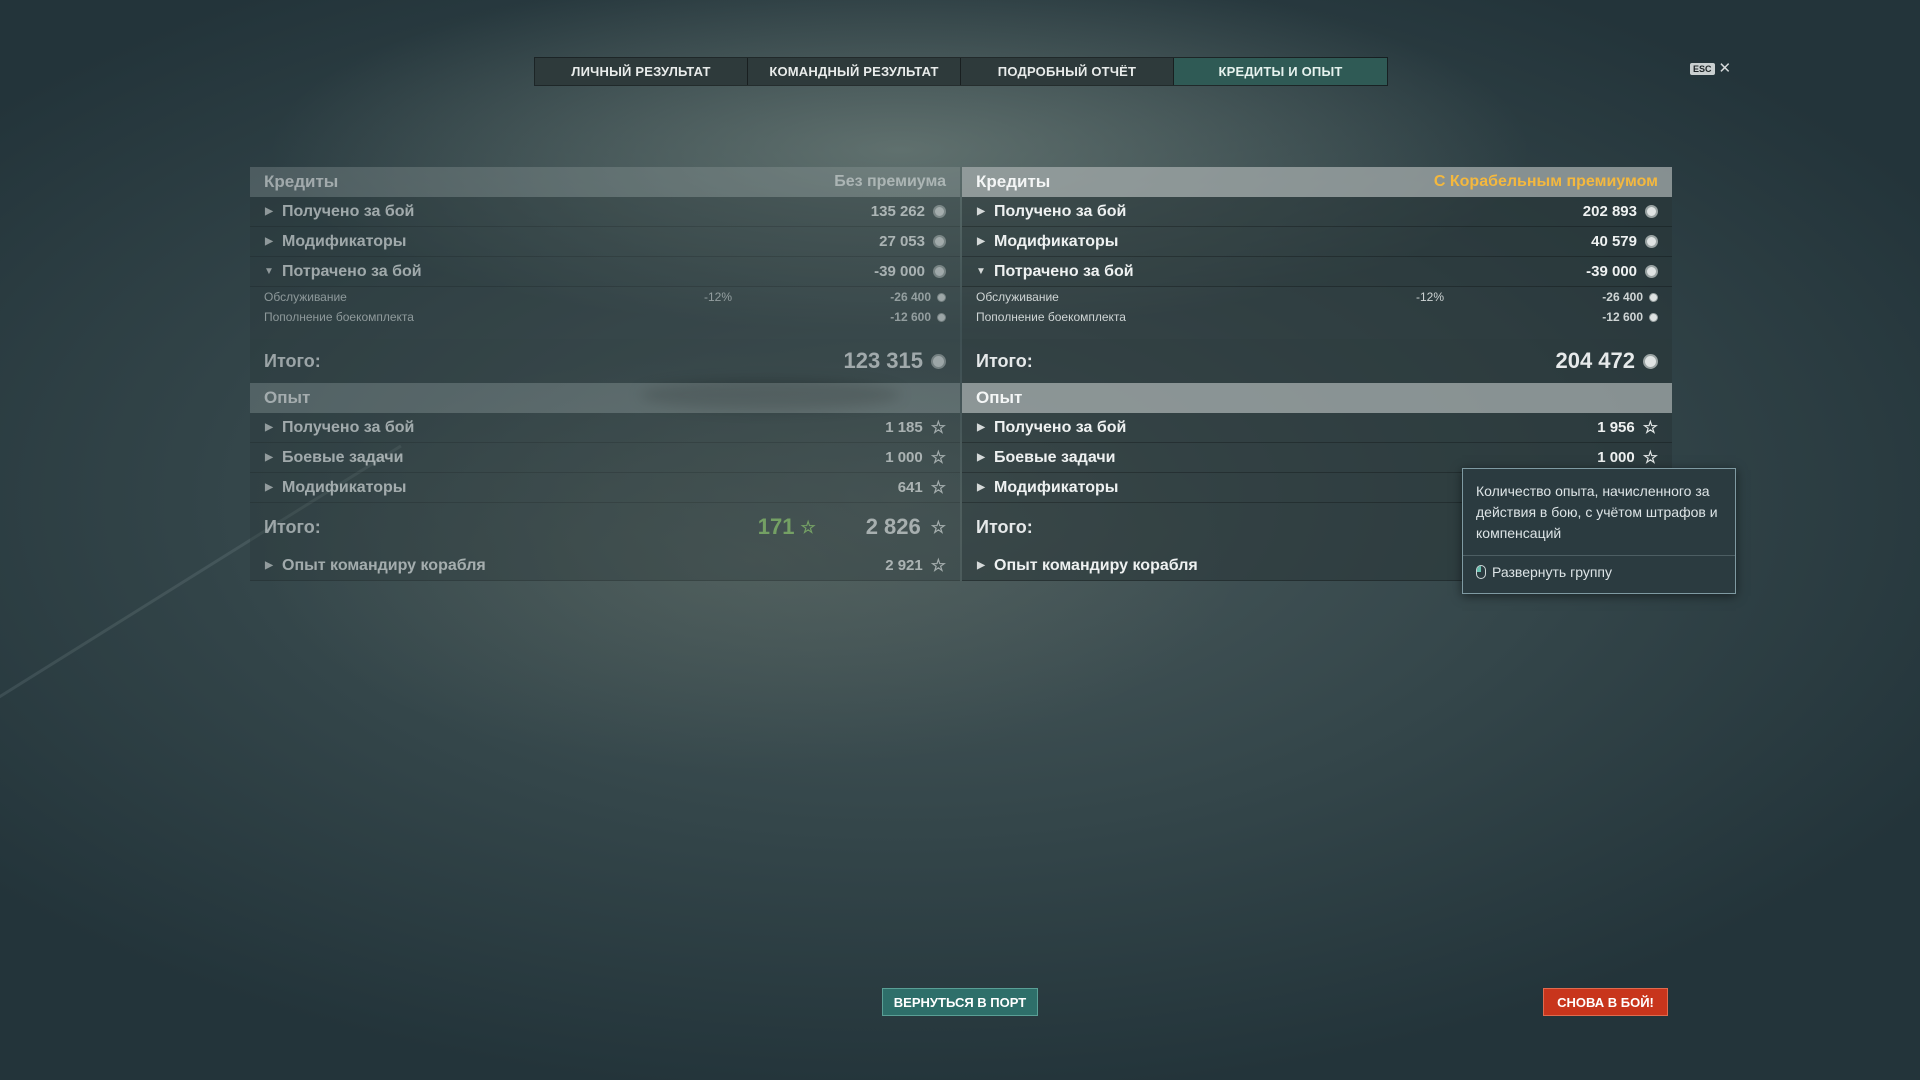  I want to click on credits-modifiers-row: ▶ Модификаторы 27 053, so click(605, 242).